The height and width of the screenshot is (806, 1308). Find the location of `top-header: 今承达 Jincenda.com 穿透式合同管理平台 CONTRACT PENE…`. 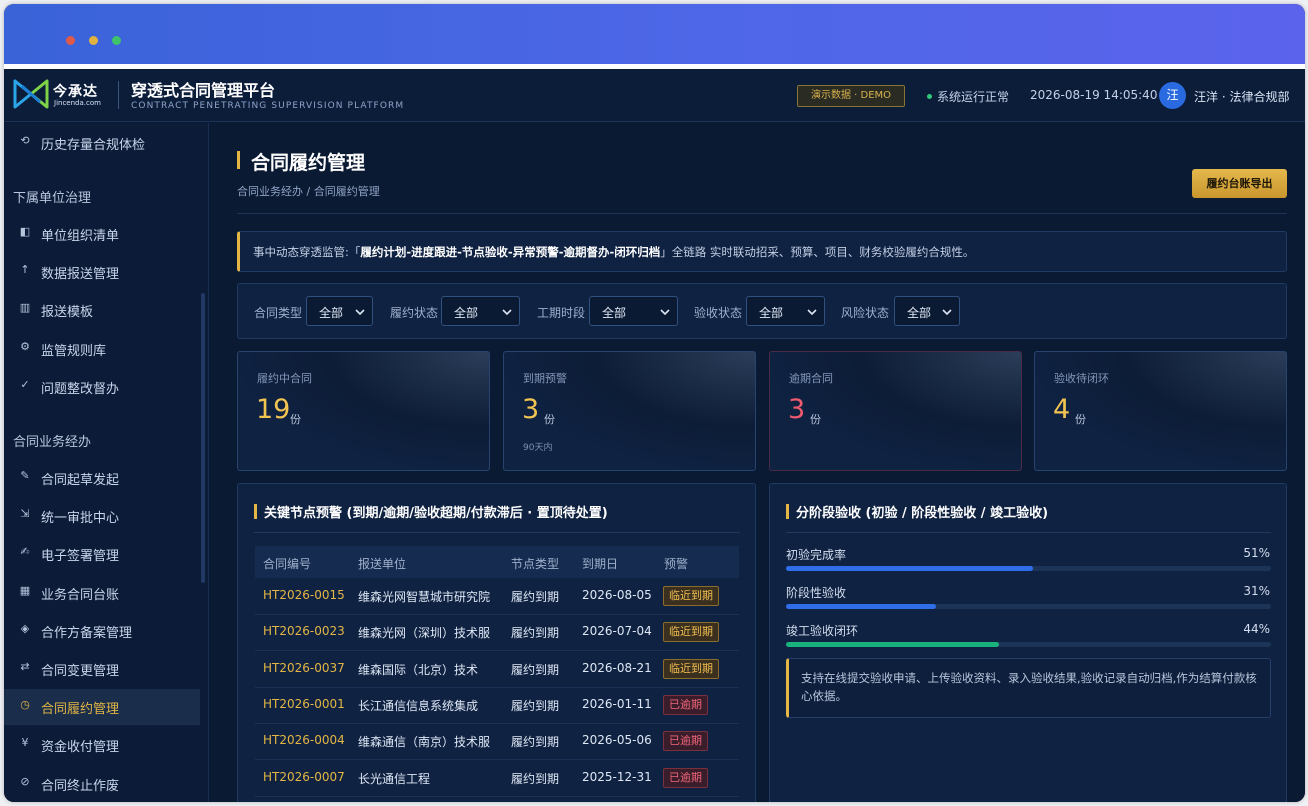

top-header: 今承达 Jincenda.com 穿透式合同管理平台 CONTRACT PENE… is located at coordinates (654, 95).